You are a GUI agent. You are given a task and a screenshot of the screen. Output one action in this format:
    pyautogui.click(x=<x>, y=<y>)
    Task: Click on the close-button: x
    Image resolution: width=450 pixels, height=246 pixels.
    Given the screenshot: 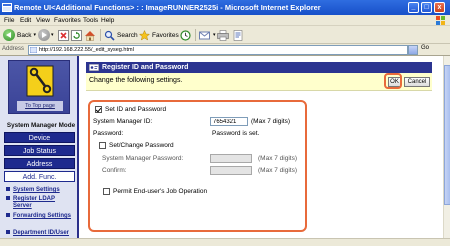 What is the action you would take?
    pyautogui.click(x=439, y=7)
    